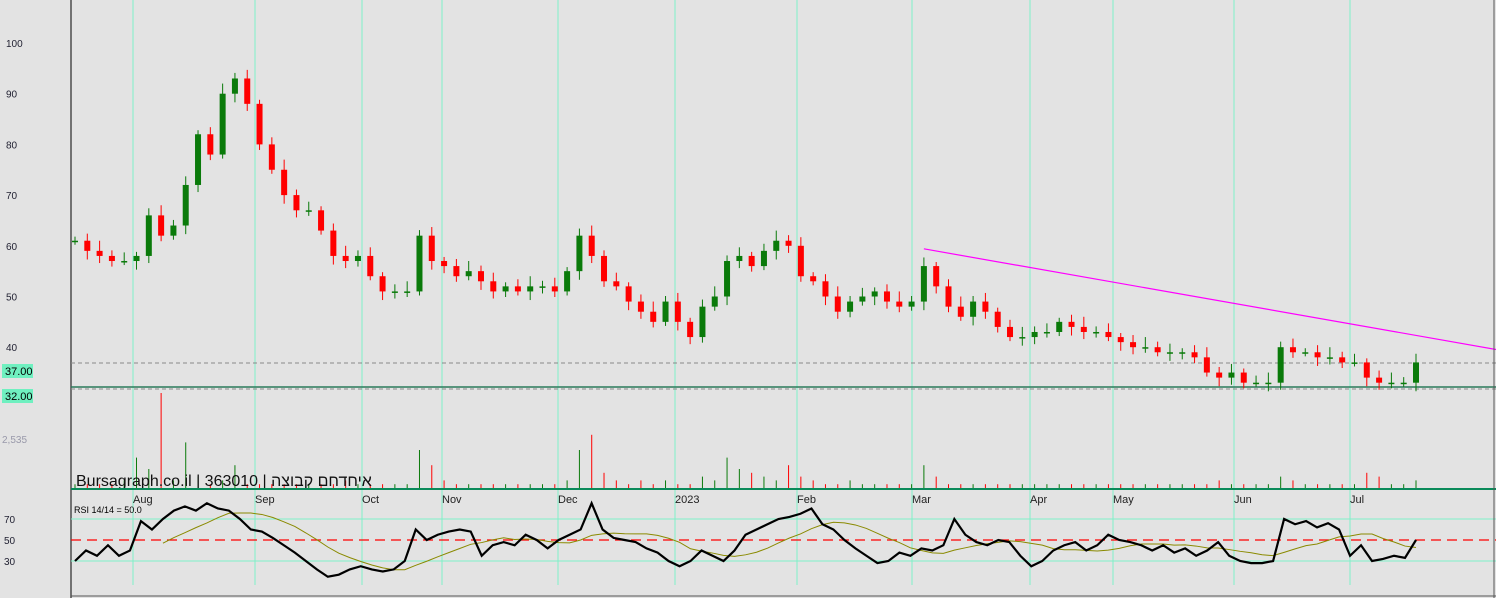  I want to click on low-price-label: 32.00, so click(19, 397).